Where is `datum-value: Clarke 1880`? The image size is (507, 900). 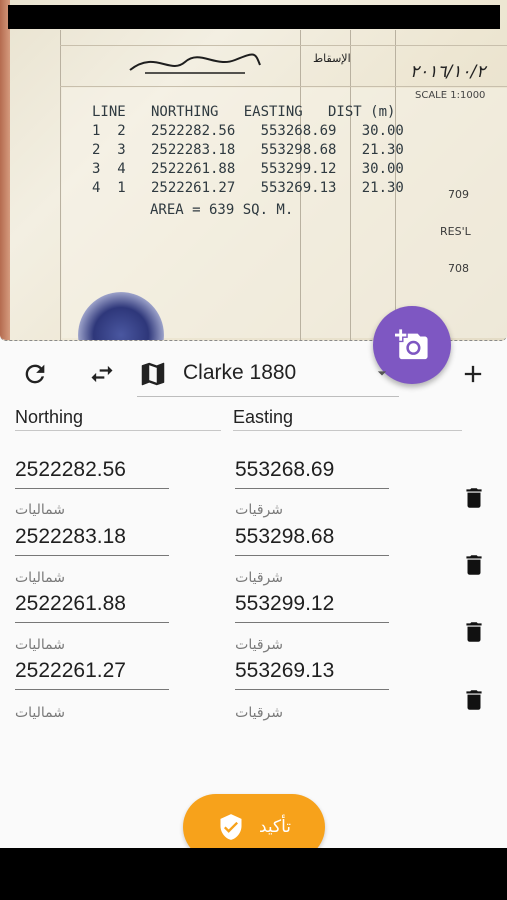 datum-value: Clarke 1880 is located at coordinates (239, 373).